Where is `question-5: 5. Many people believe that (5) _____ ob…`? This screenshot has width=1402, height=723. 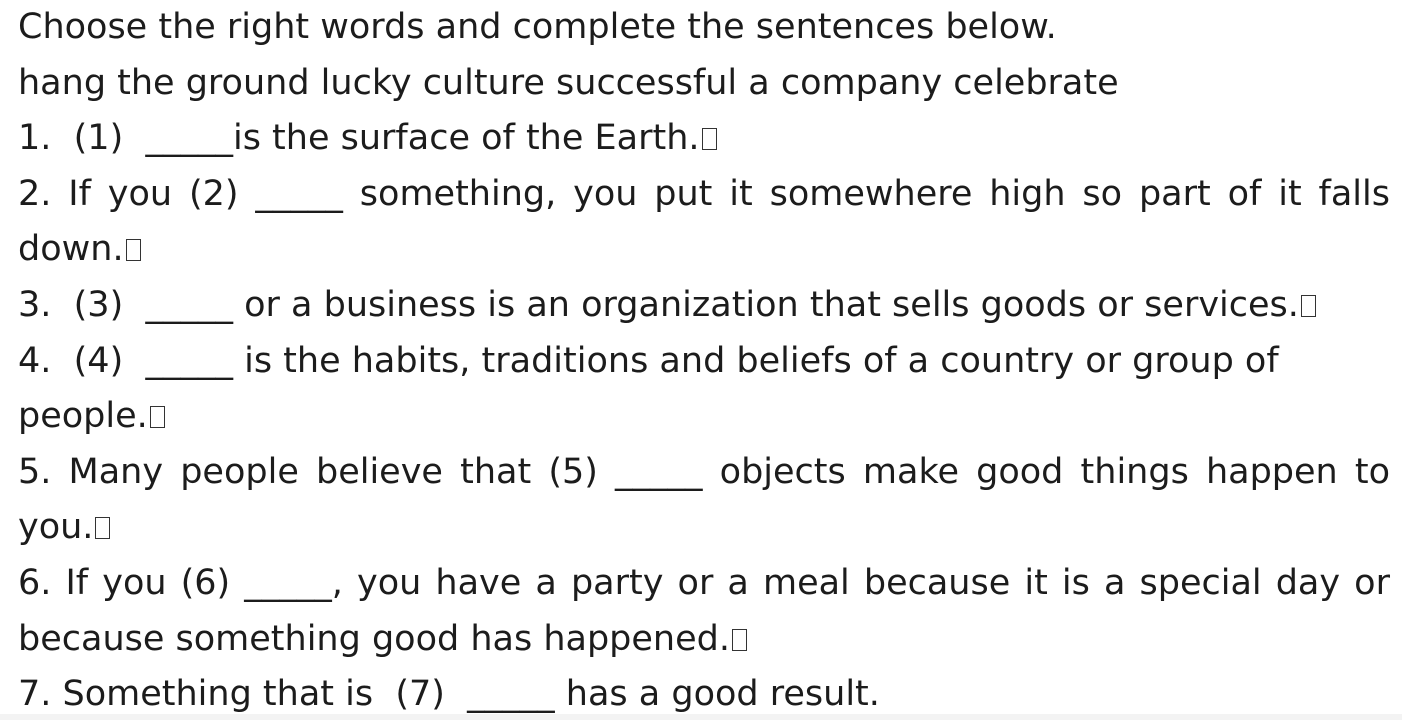 question-5: 5. Many people believe that (5) _____ ob… is located at coordinates (704, 473).